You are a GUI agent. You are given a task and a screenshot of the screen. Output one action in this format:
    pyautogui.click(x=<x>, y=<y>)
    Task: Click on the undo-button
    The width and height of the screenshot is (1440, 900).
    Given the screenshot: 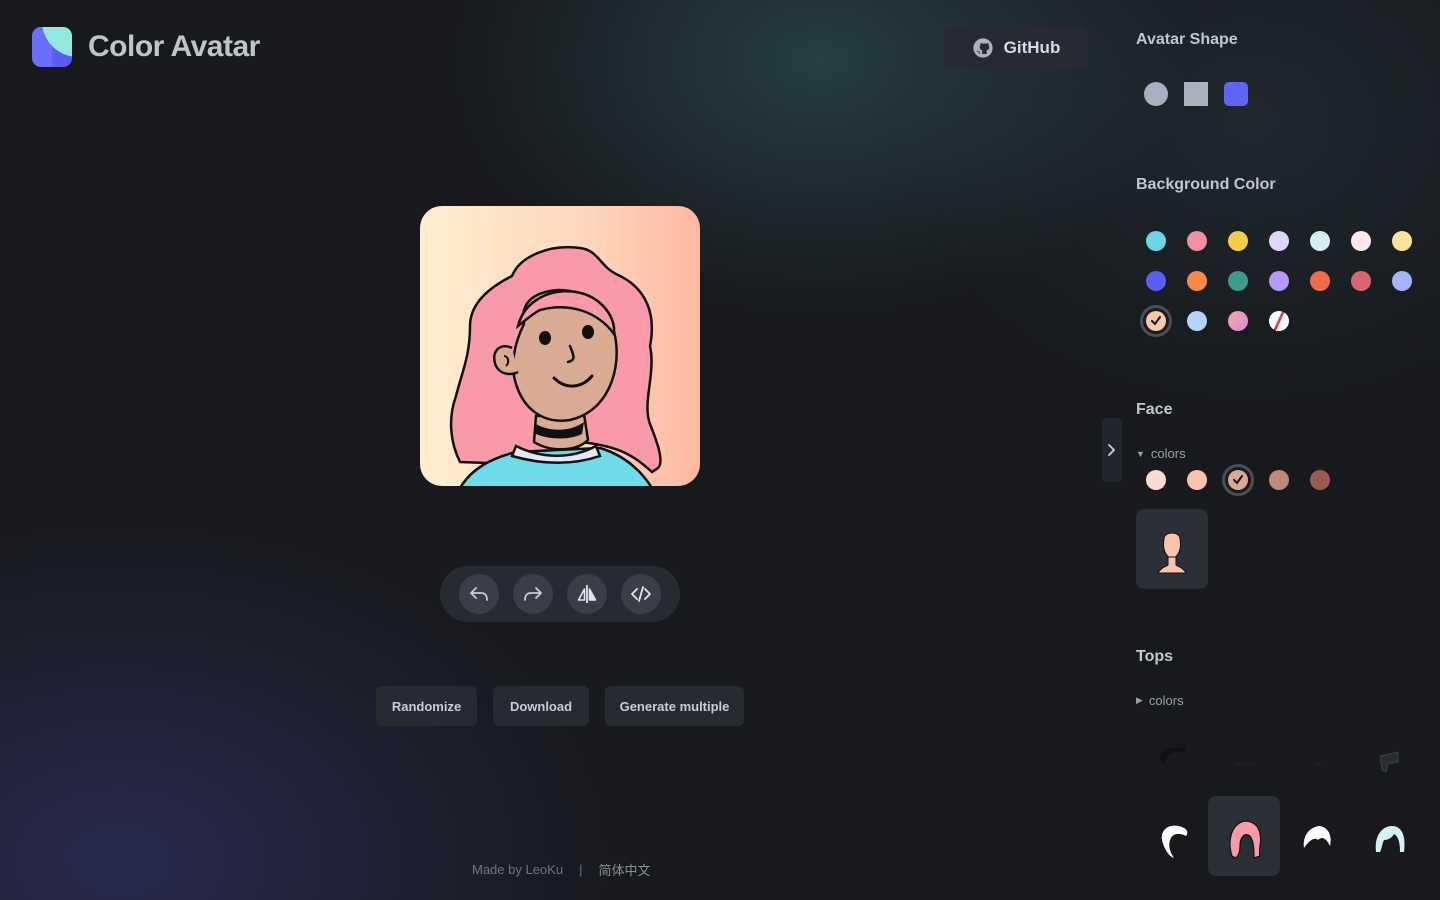 What is the action you would take?
    pyautogui.click(x=479, y=594)
    